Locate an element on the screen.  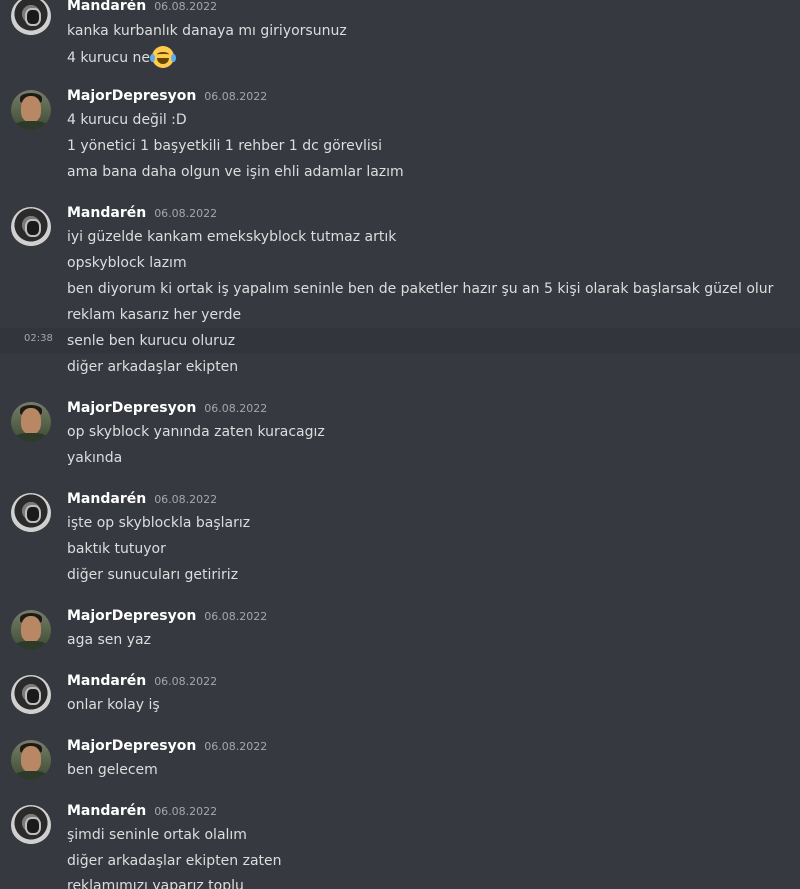
message-text: reklamımızı yaparız toplu is located at coordinates (155, 883).